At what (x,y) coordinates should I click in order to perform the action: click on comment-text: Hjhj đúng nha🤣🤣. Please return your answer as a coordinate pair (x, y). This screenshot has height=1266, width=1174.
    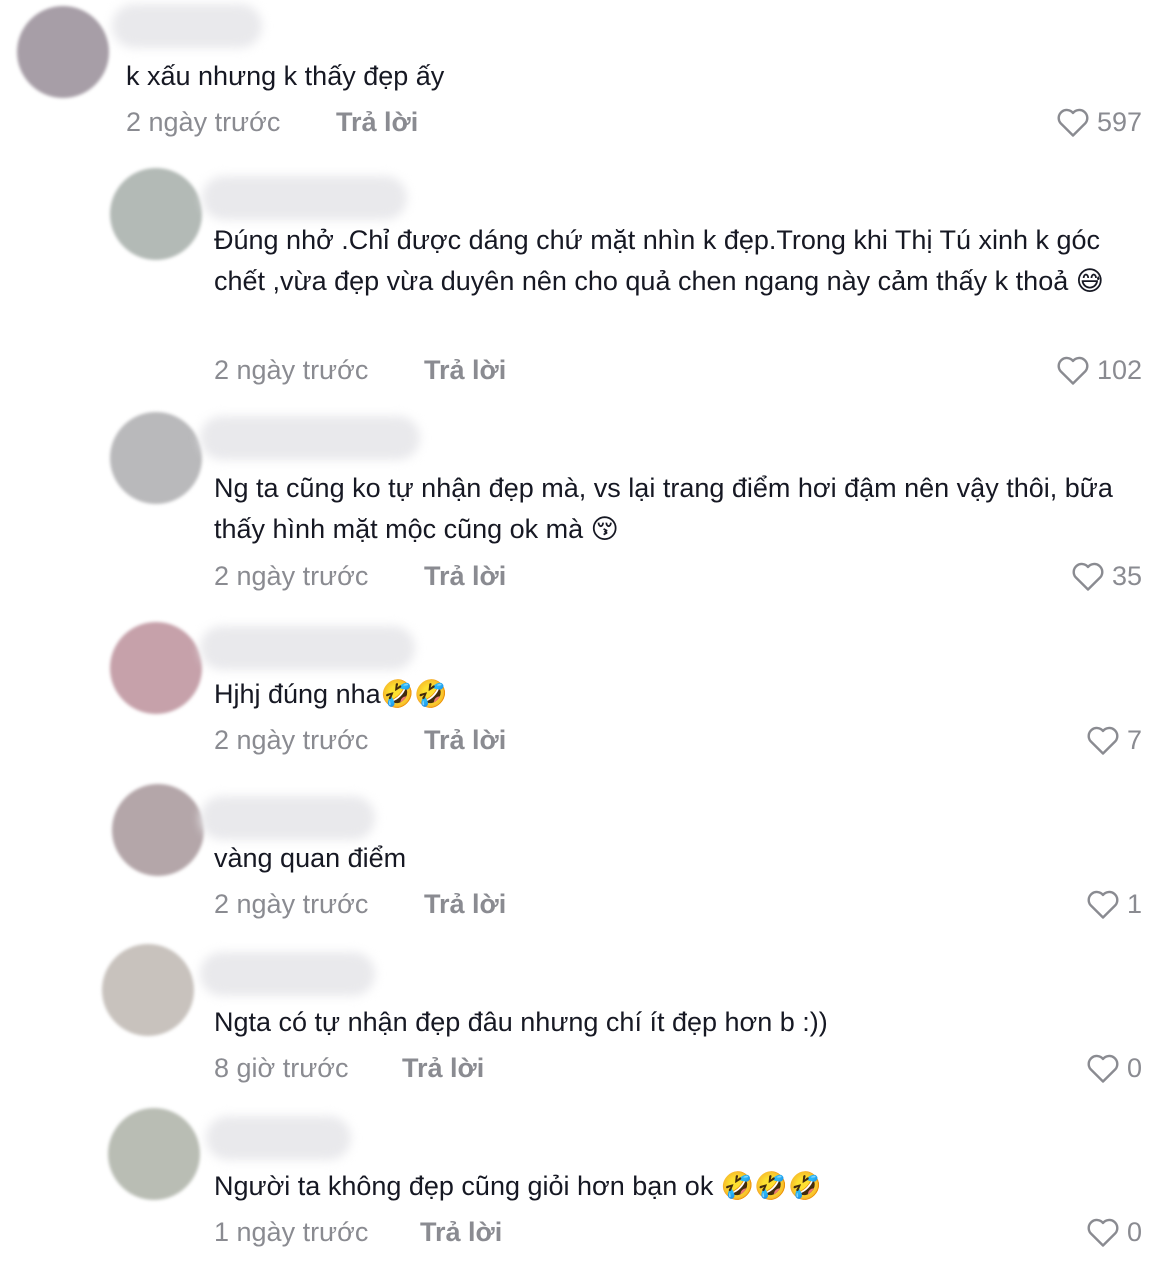
    Looking at the image, I should click on (331, 694).